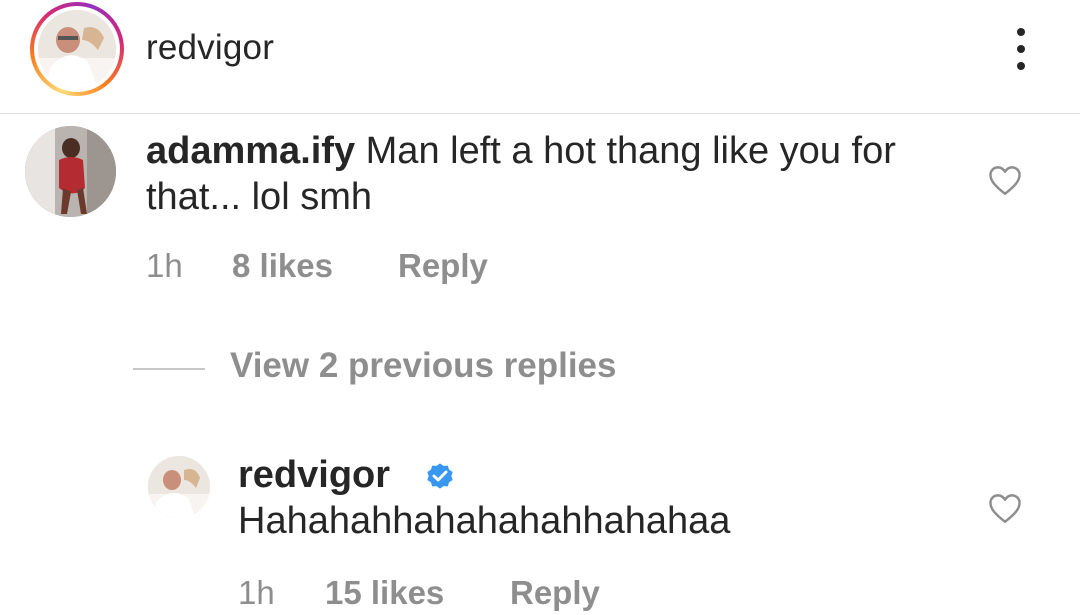 The height and width of the screenshot is (615, 1080). I want to click on reply-username: redvigor, so click(314, 475).